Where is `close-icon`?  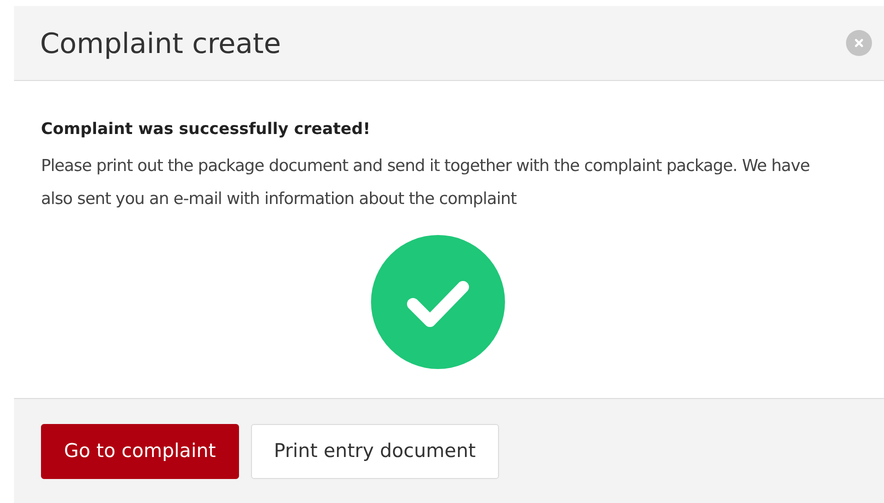
close-icon is located at coordinates (859, 43).